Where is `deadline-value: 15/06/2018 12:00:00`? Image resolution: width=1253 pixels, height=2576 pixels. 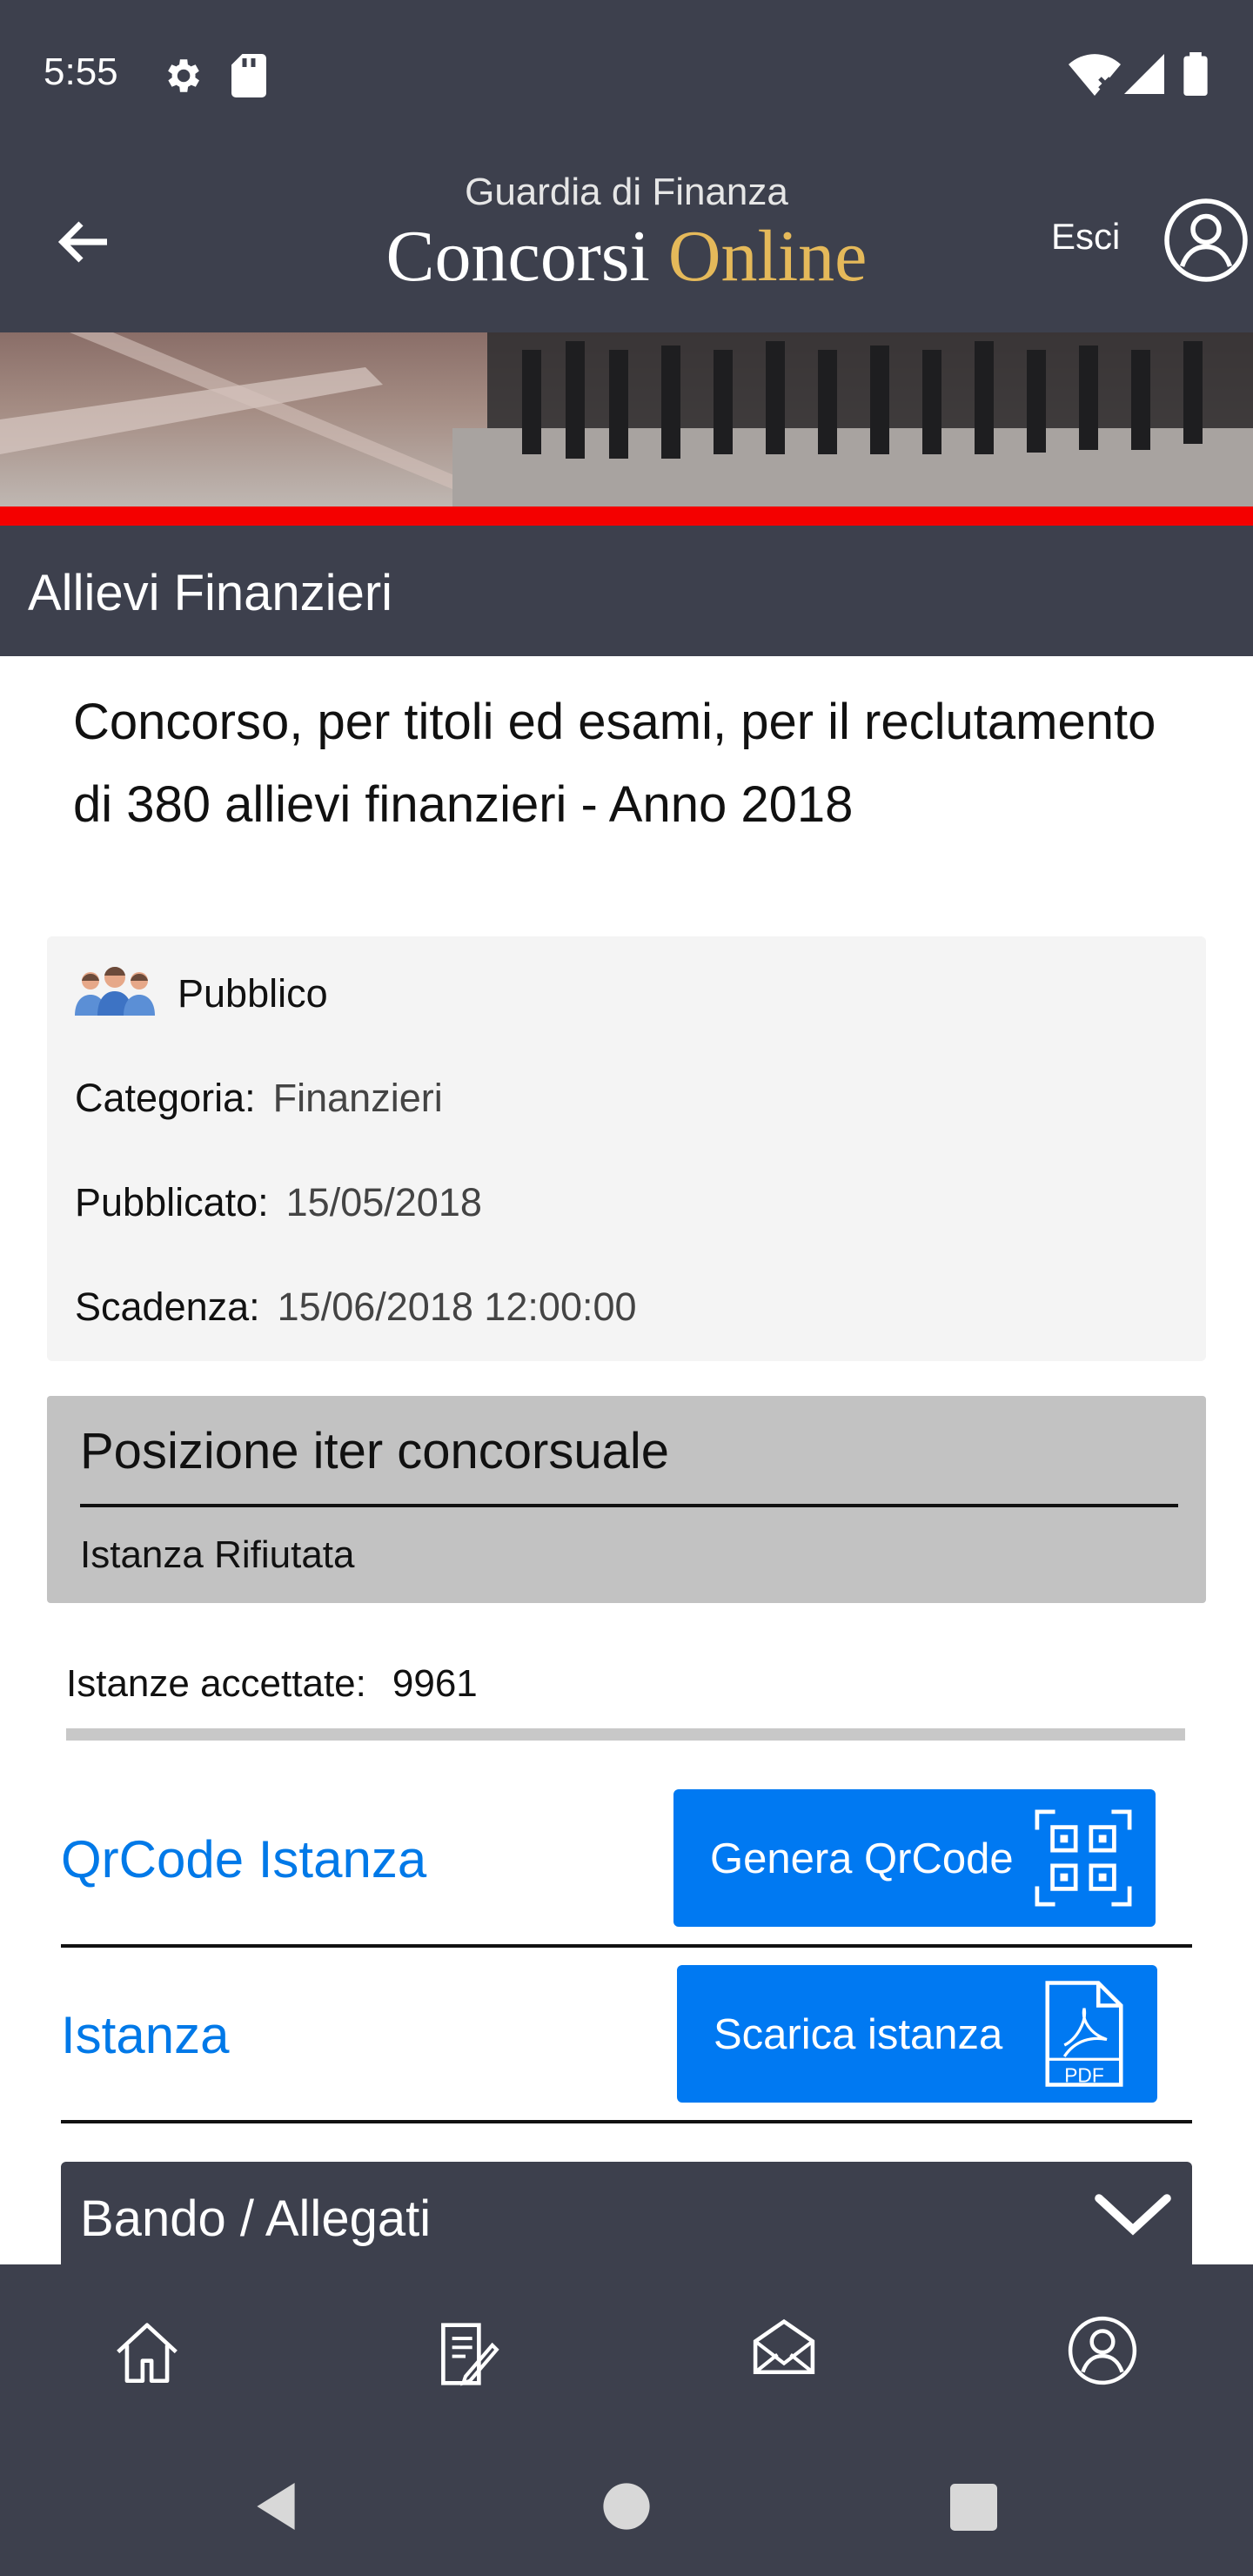 deadline-value: 15/06/2018 12:00:00 is located at coordinates (457, 1307).